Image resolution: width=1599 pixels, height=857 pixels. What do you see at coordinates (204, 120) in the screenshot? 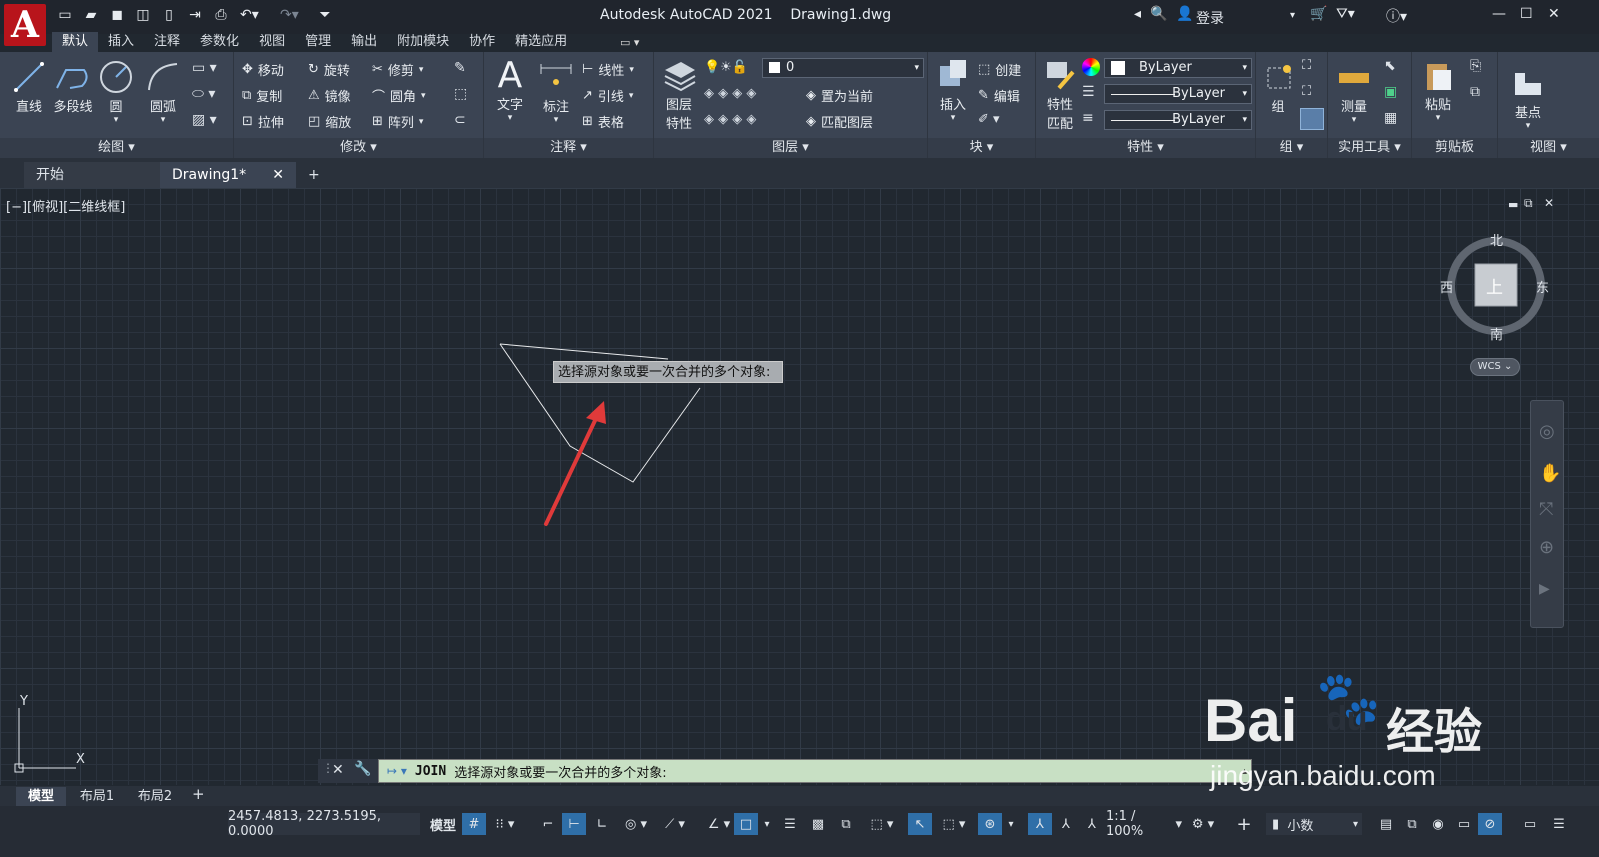
I see `hatch-icon: ▨ ▾` at bounding box center [204, 120].